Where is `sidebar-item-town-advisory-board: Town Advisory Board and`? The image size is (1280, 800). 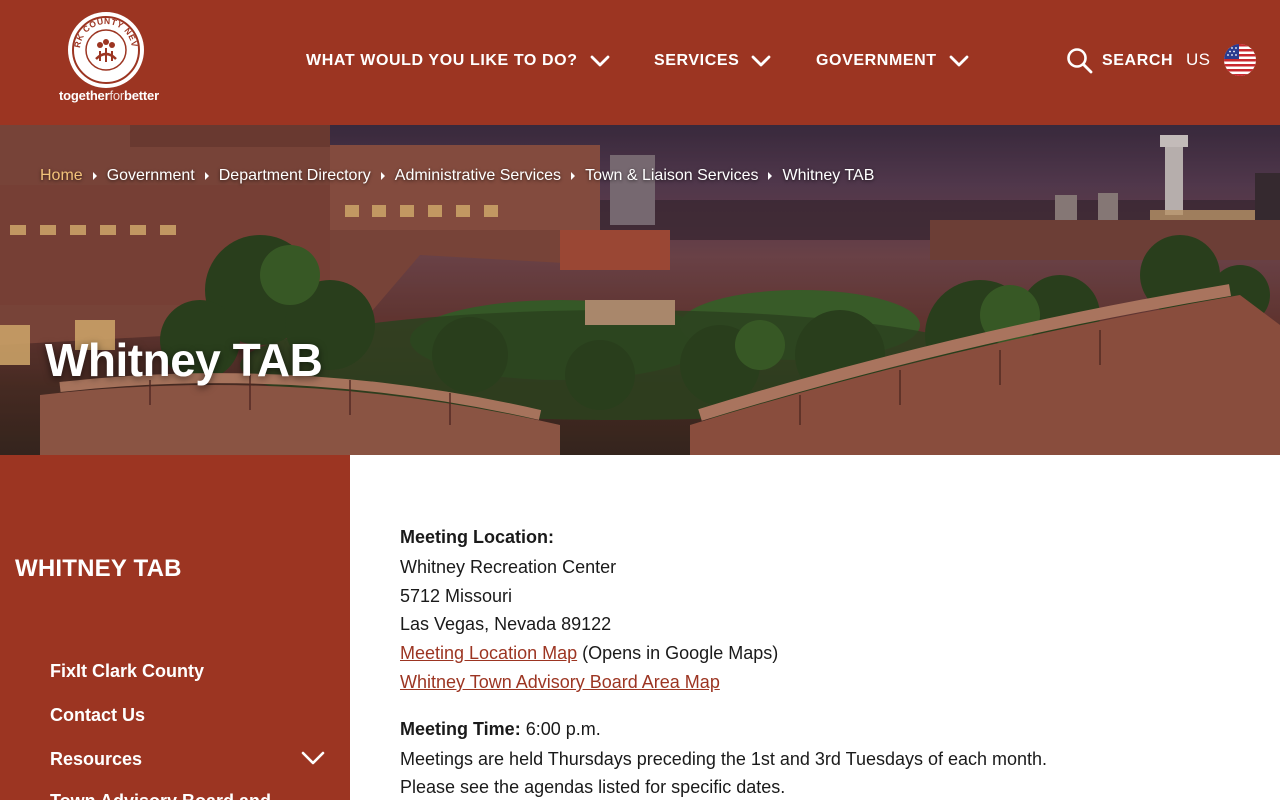 sidebar-item-town-advisory-board: Town Advisory Board and is located at coordinates (160, 795).